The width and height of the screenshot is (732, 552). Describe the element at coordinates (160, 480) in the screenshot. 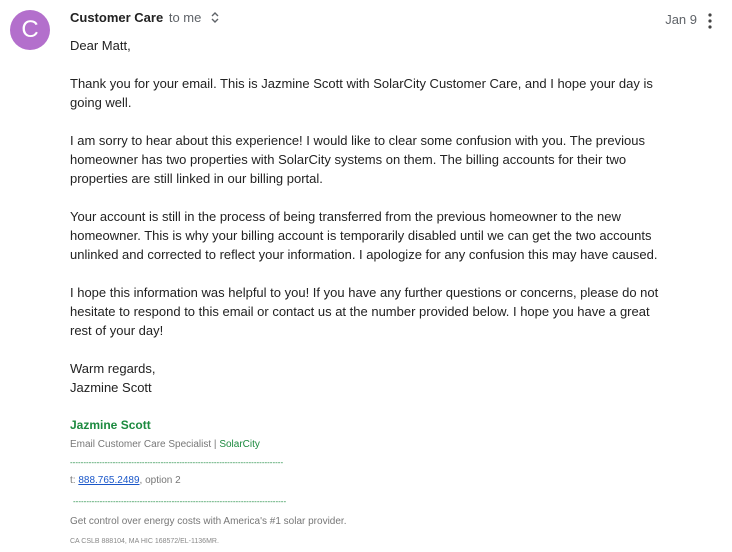

I see `phone-suffix: , option 2` at that location.